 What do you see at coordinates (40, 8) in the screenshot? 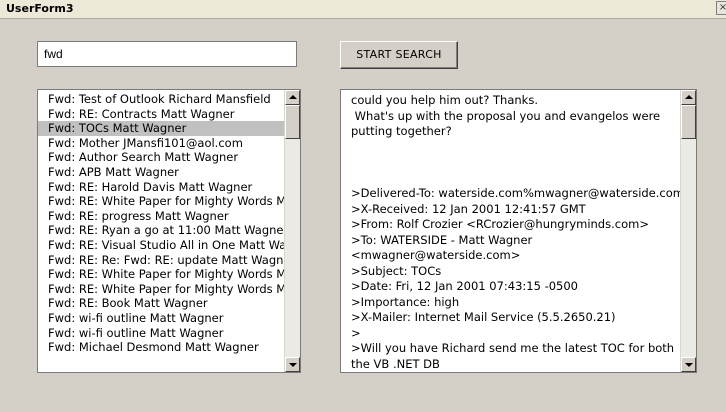
I see `window-title: UserForm3` at bounding box center [40, 8].